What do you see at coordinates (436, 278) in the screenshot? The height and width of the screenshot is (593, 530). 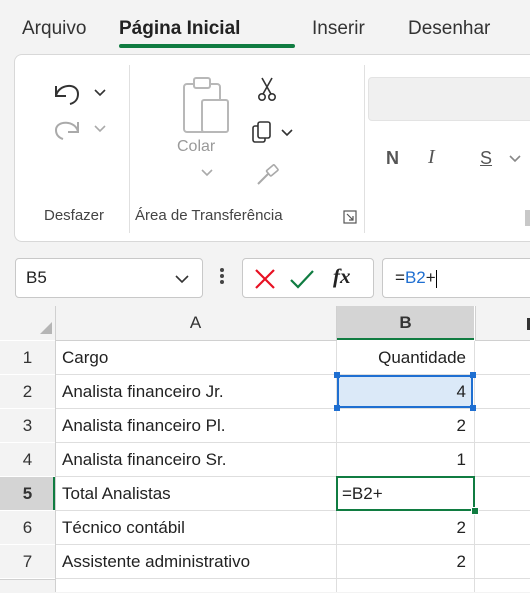 I see `text-cursor` at bounding box center [436, 278].